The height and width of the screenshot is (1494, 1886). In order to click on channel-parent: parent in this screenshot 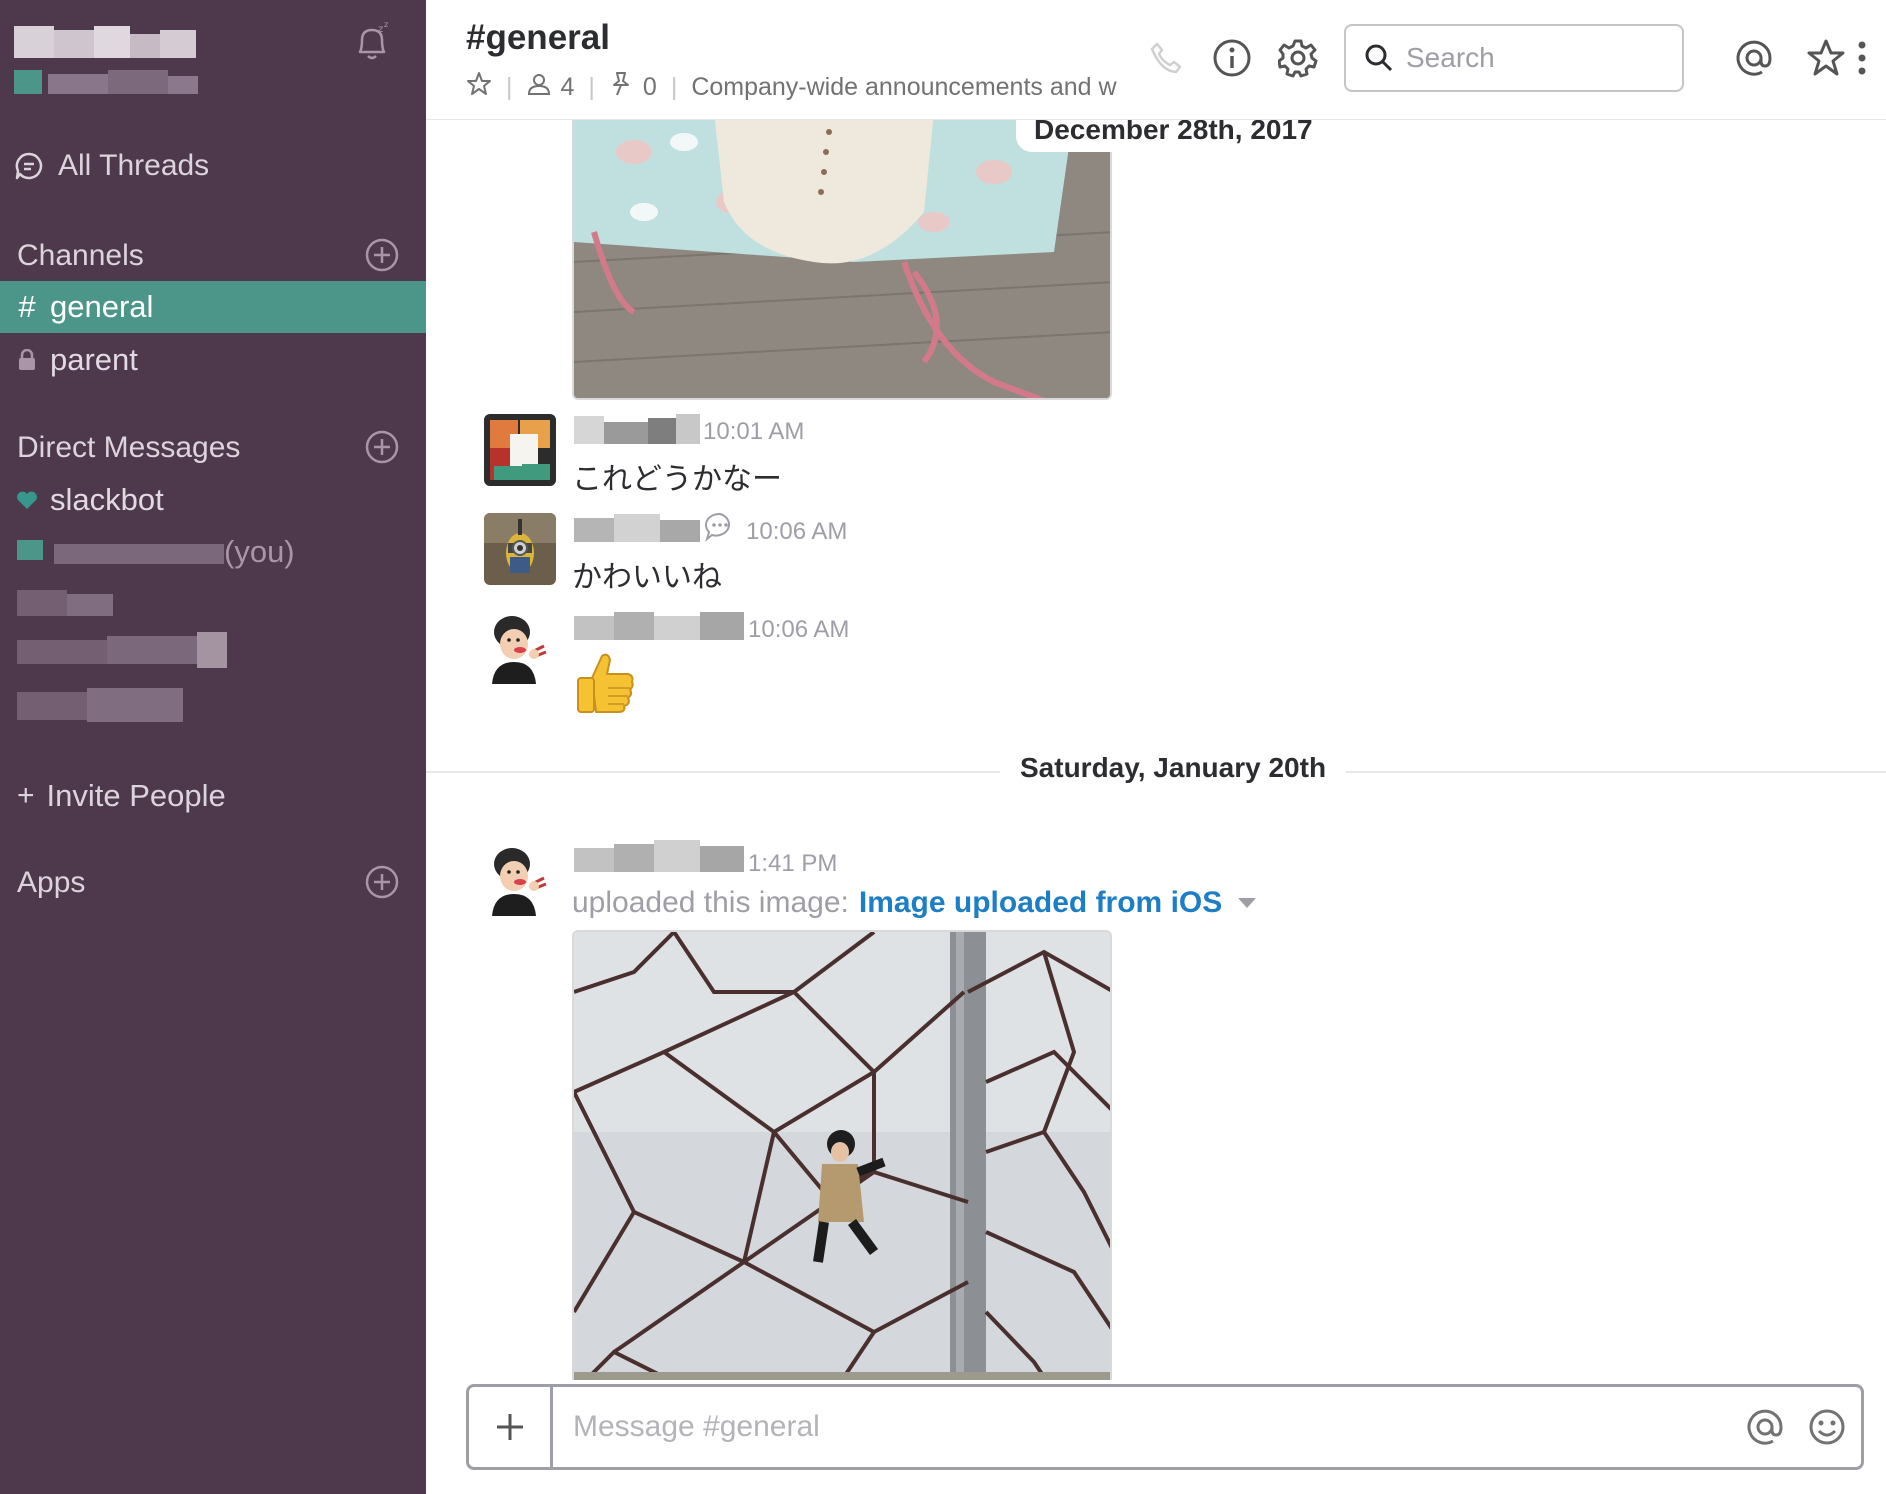, I will do `click(213, 360)`.